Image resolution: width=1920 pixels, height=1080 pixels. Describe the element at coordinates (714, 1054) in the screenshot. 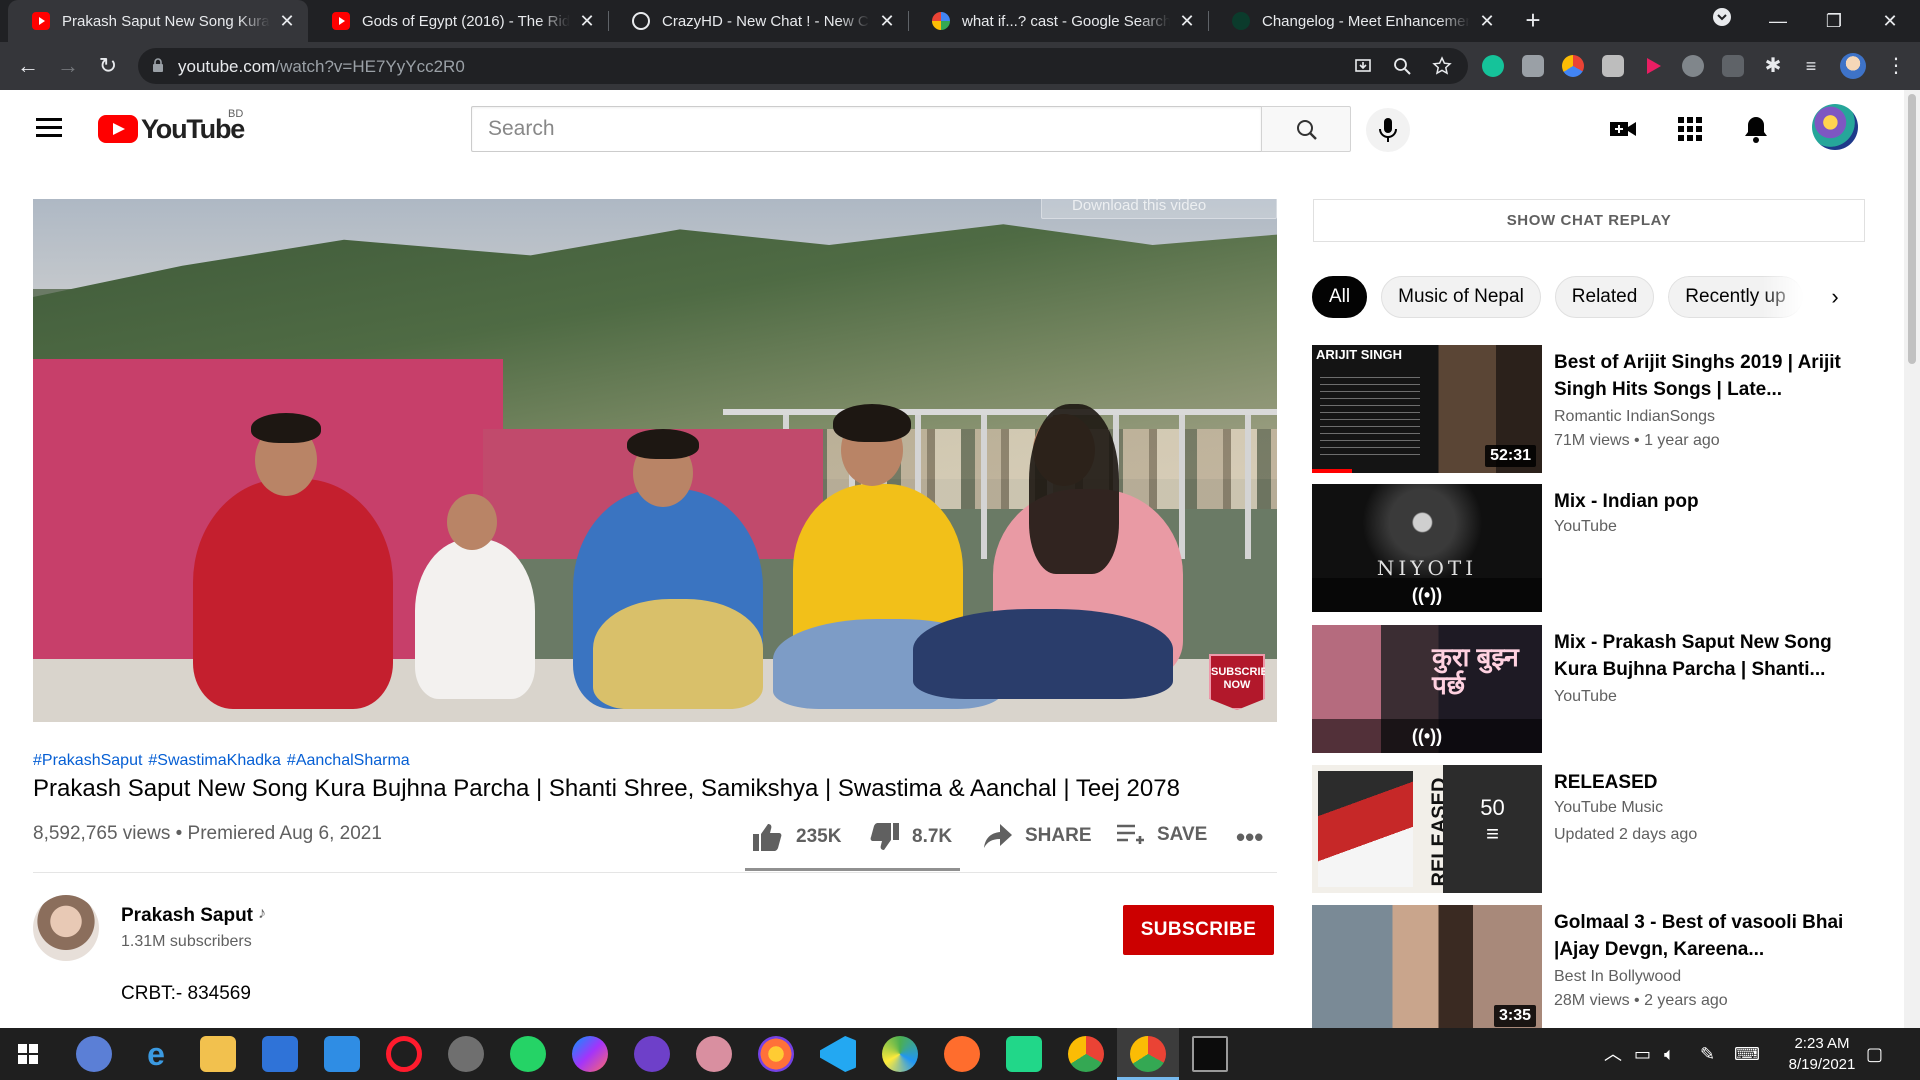

I see `paint-icon` at that location.